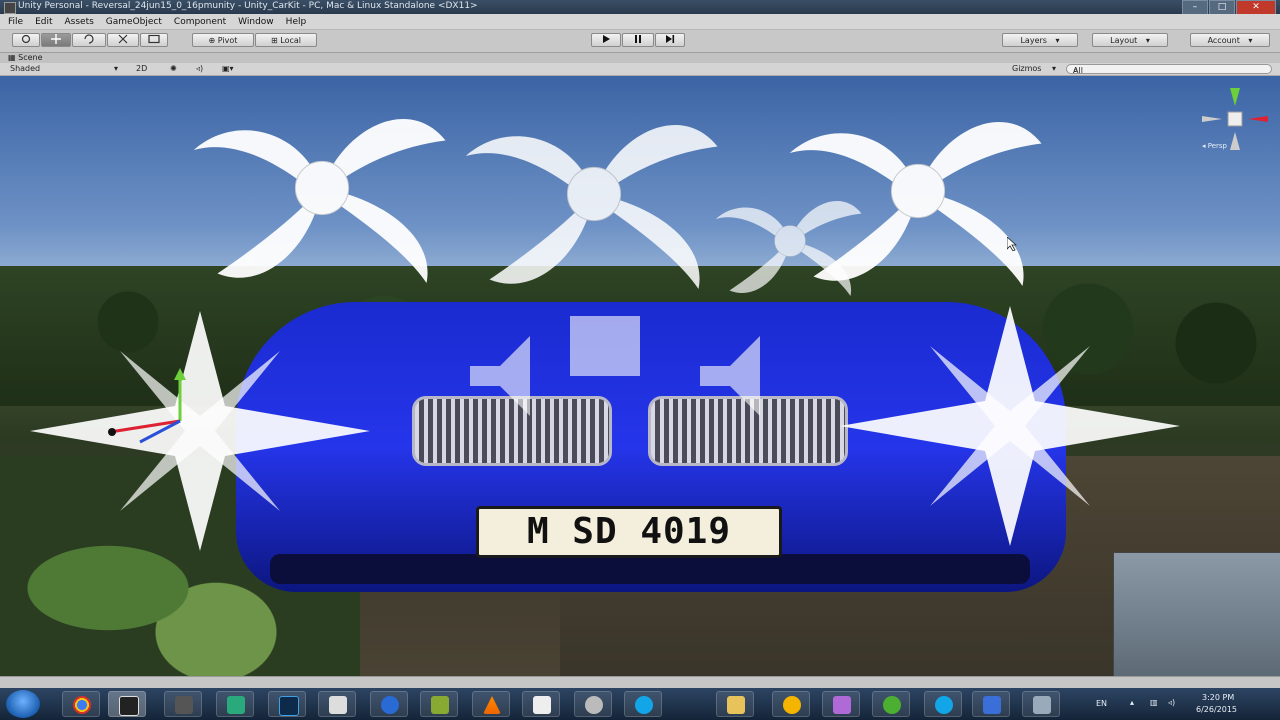 This screenshot has width=1280, height=720. Describe the element at coordinates (1216, 709) in the screenshot. I see `clock-date: 6/26/2015` at that location.